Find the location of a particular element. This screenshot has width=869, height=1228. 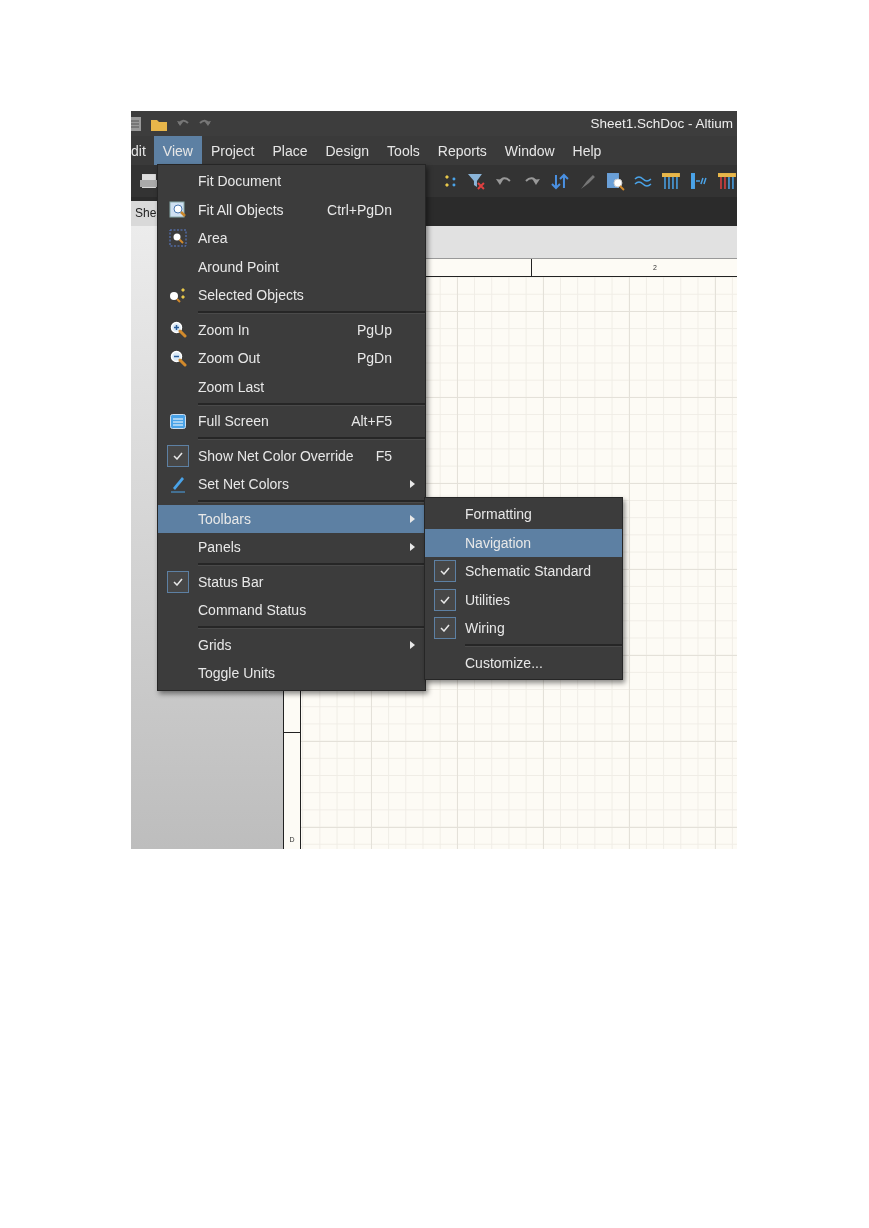

menu-item: Schematic Standard is located at coordinates (523, 571).